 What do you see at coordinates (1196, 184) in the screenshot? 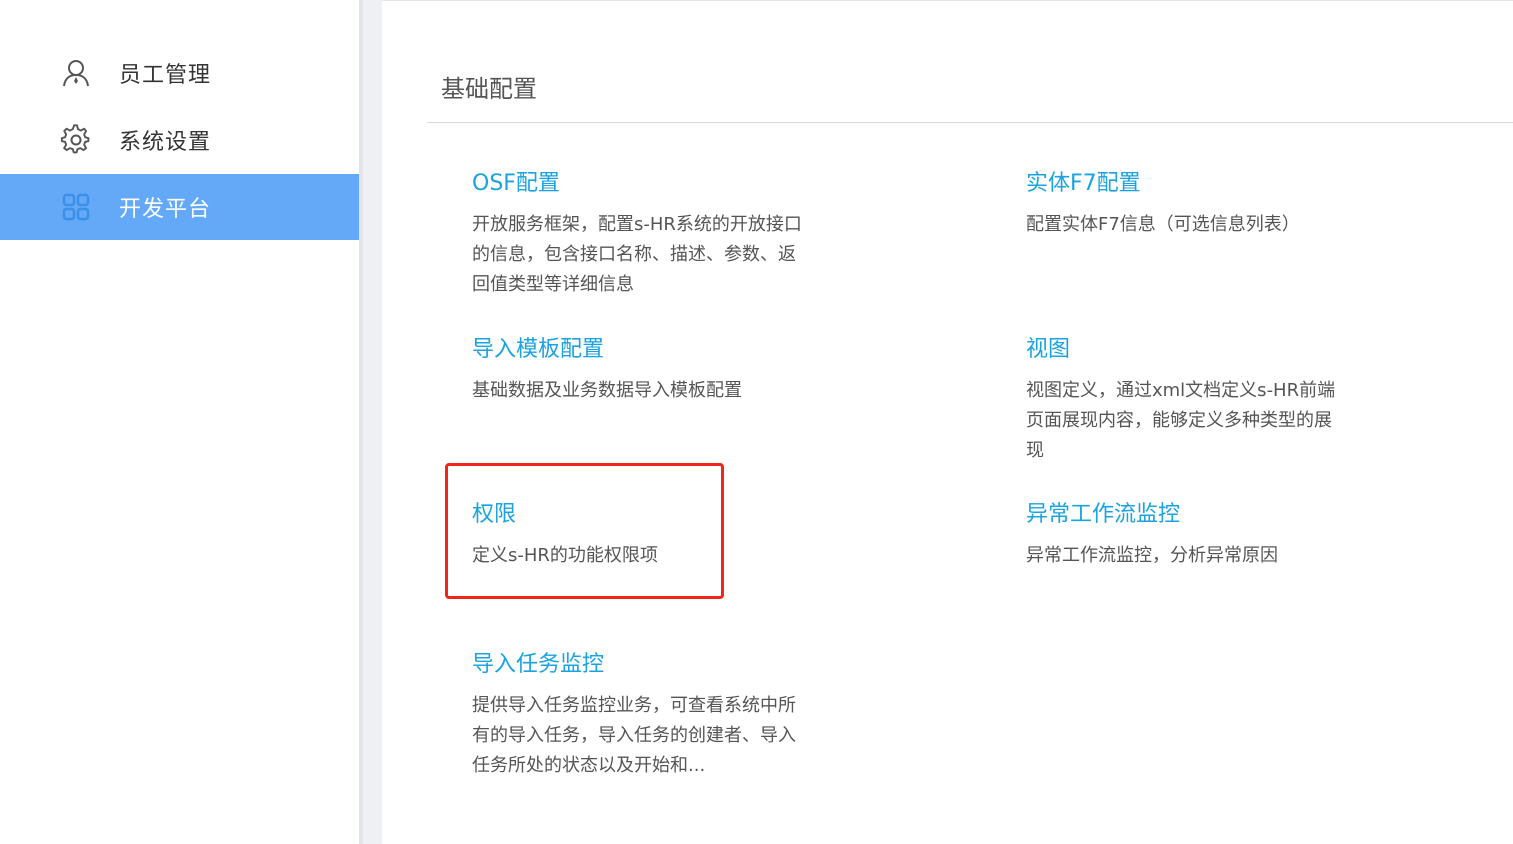
I see `card-title-link: 实体F7配置` at bounding box center [1196, 184].